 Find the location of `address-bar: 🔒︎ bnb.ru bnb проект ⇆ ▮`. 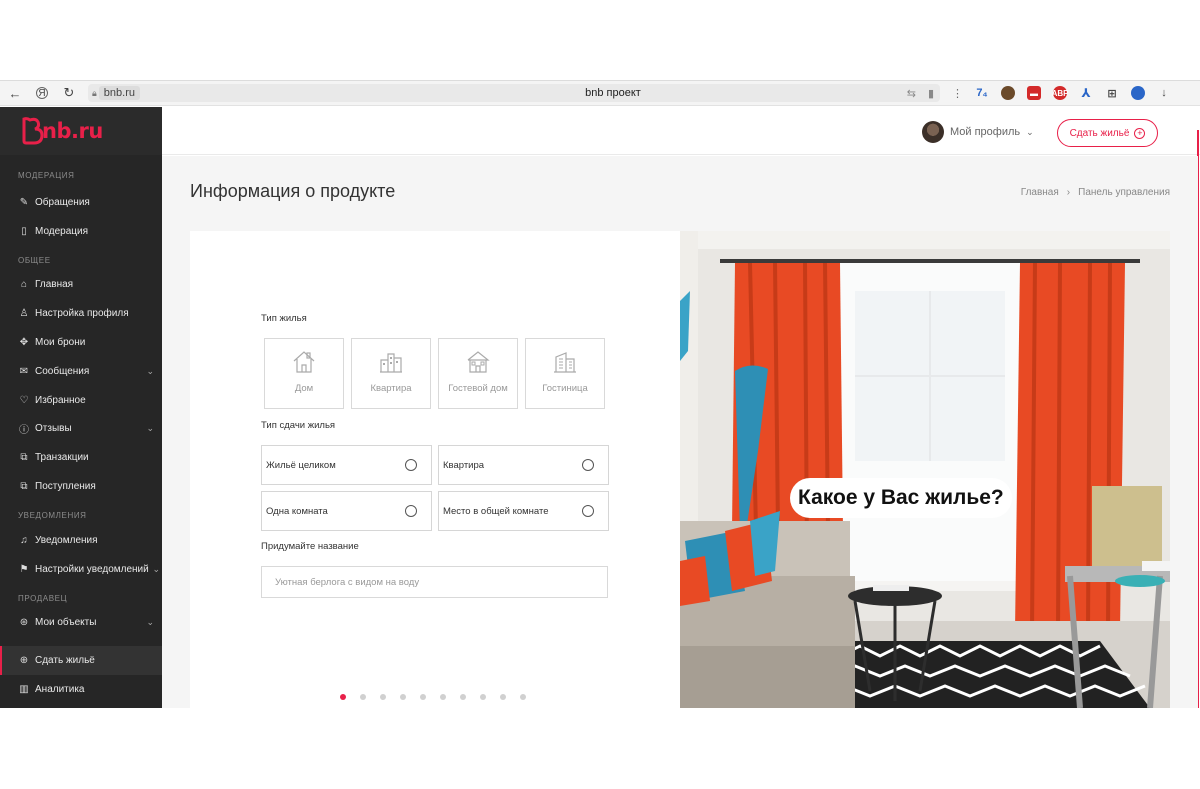

address-bar: 🔒︎ bnb.ru bnb проект ⇆ ▮ is located at coordinates (514, 93).